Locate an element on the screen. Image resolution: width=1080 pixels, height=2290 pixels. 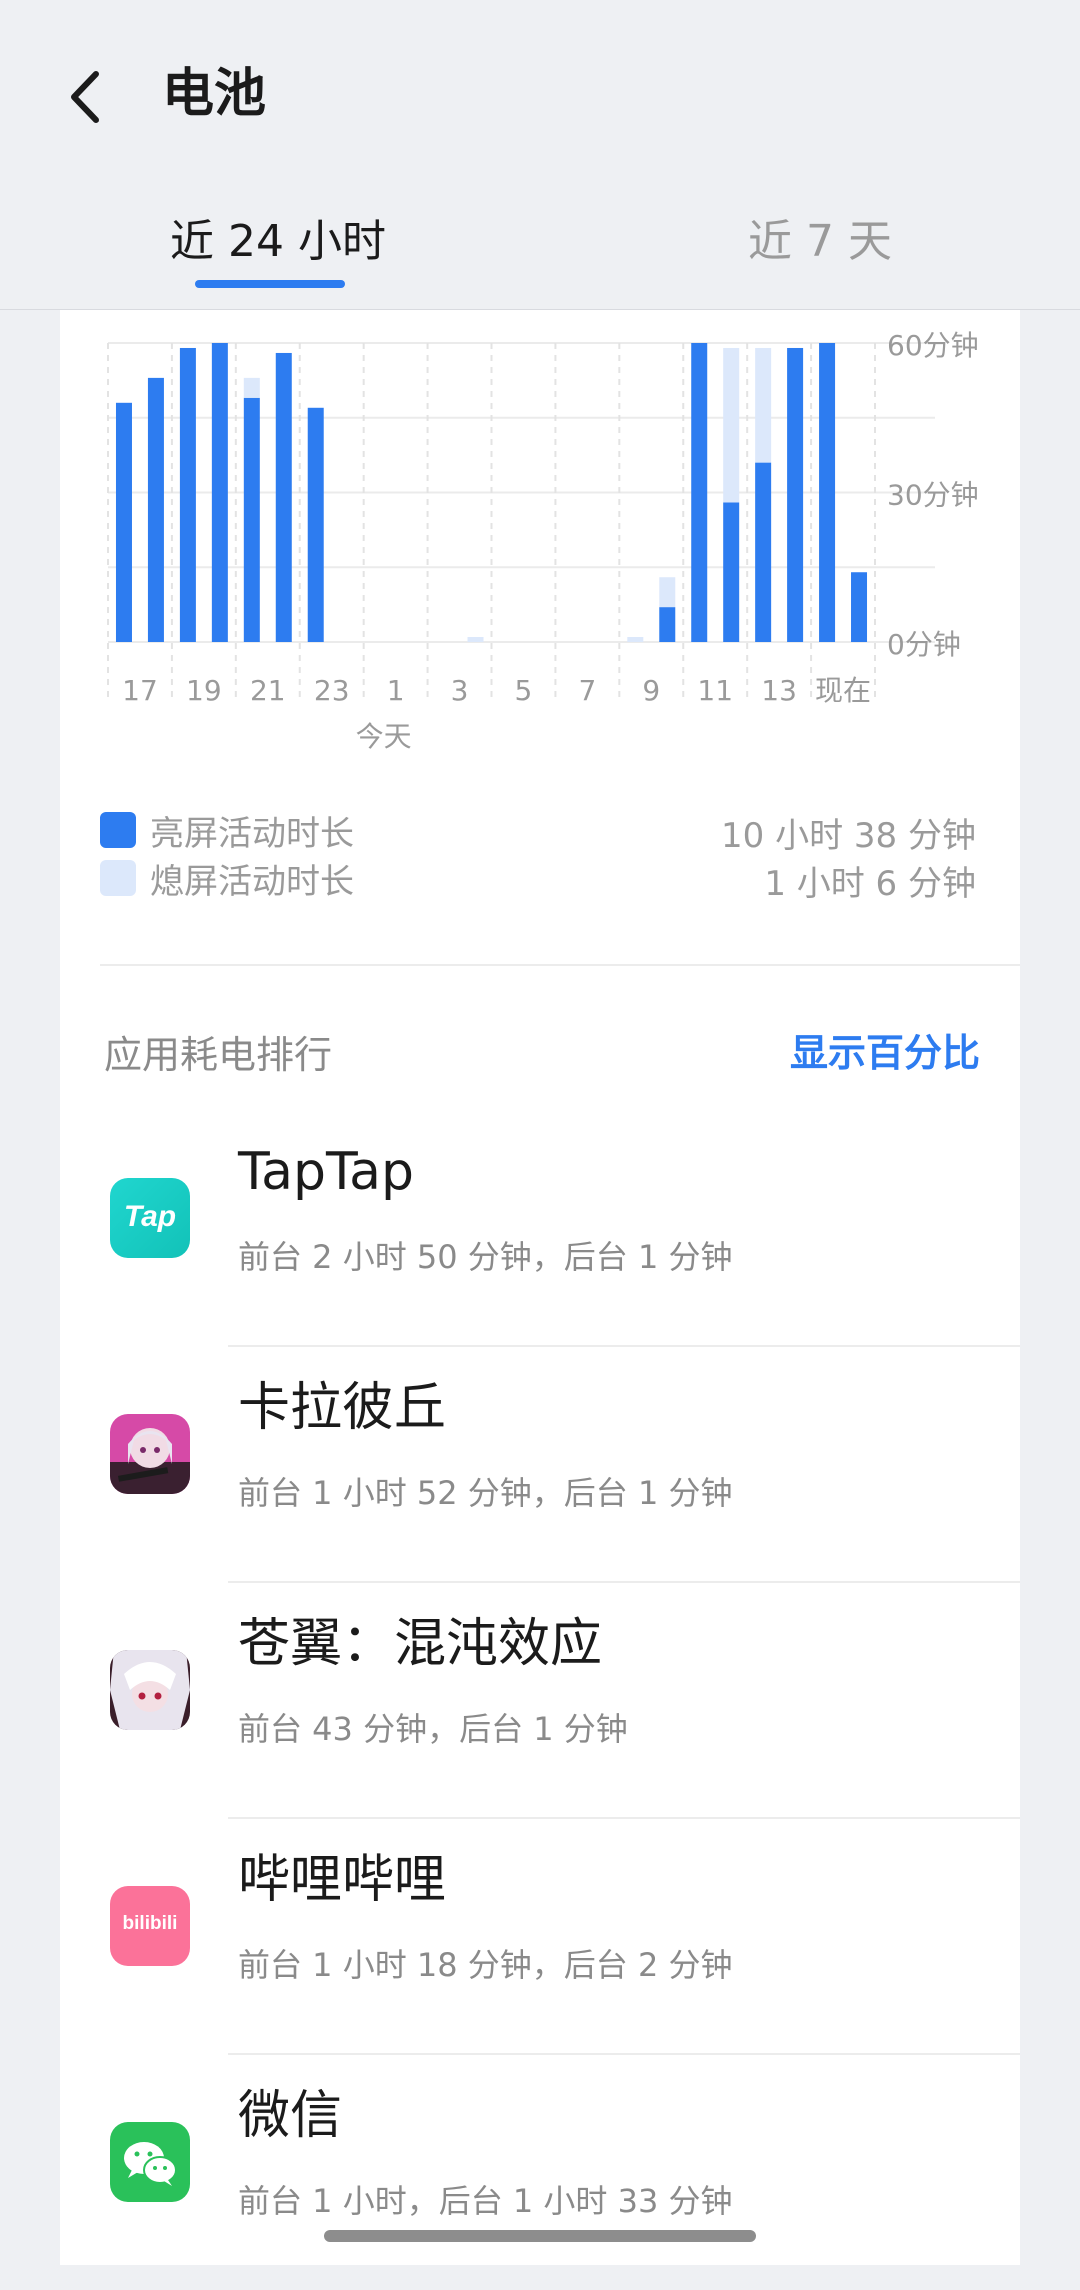
legend-screen-on: 亮屏活动时长 is located at coordinates (227, 831).